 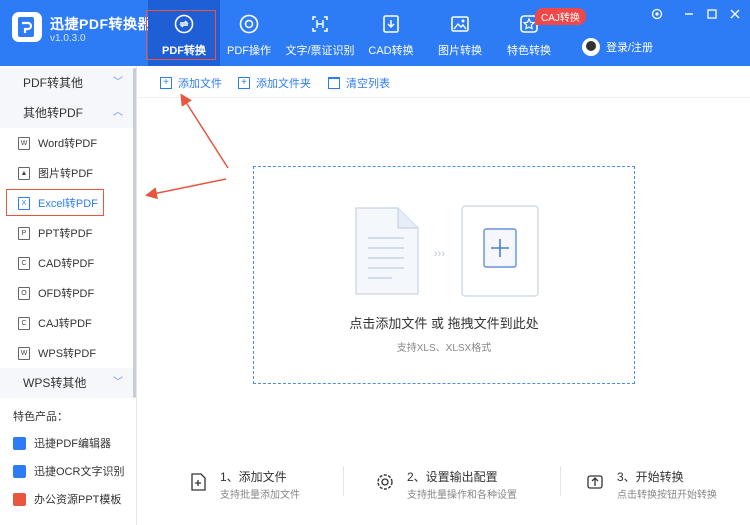 I want to click on pdf-editor-icon, so click(x=19, y=443).